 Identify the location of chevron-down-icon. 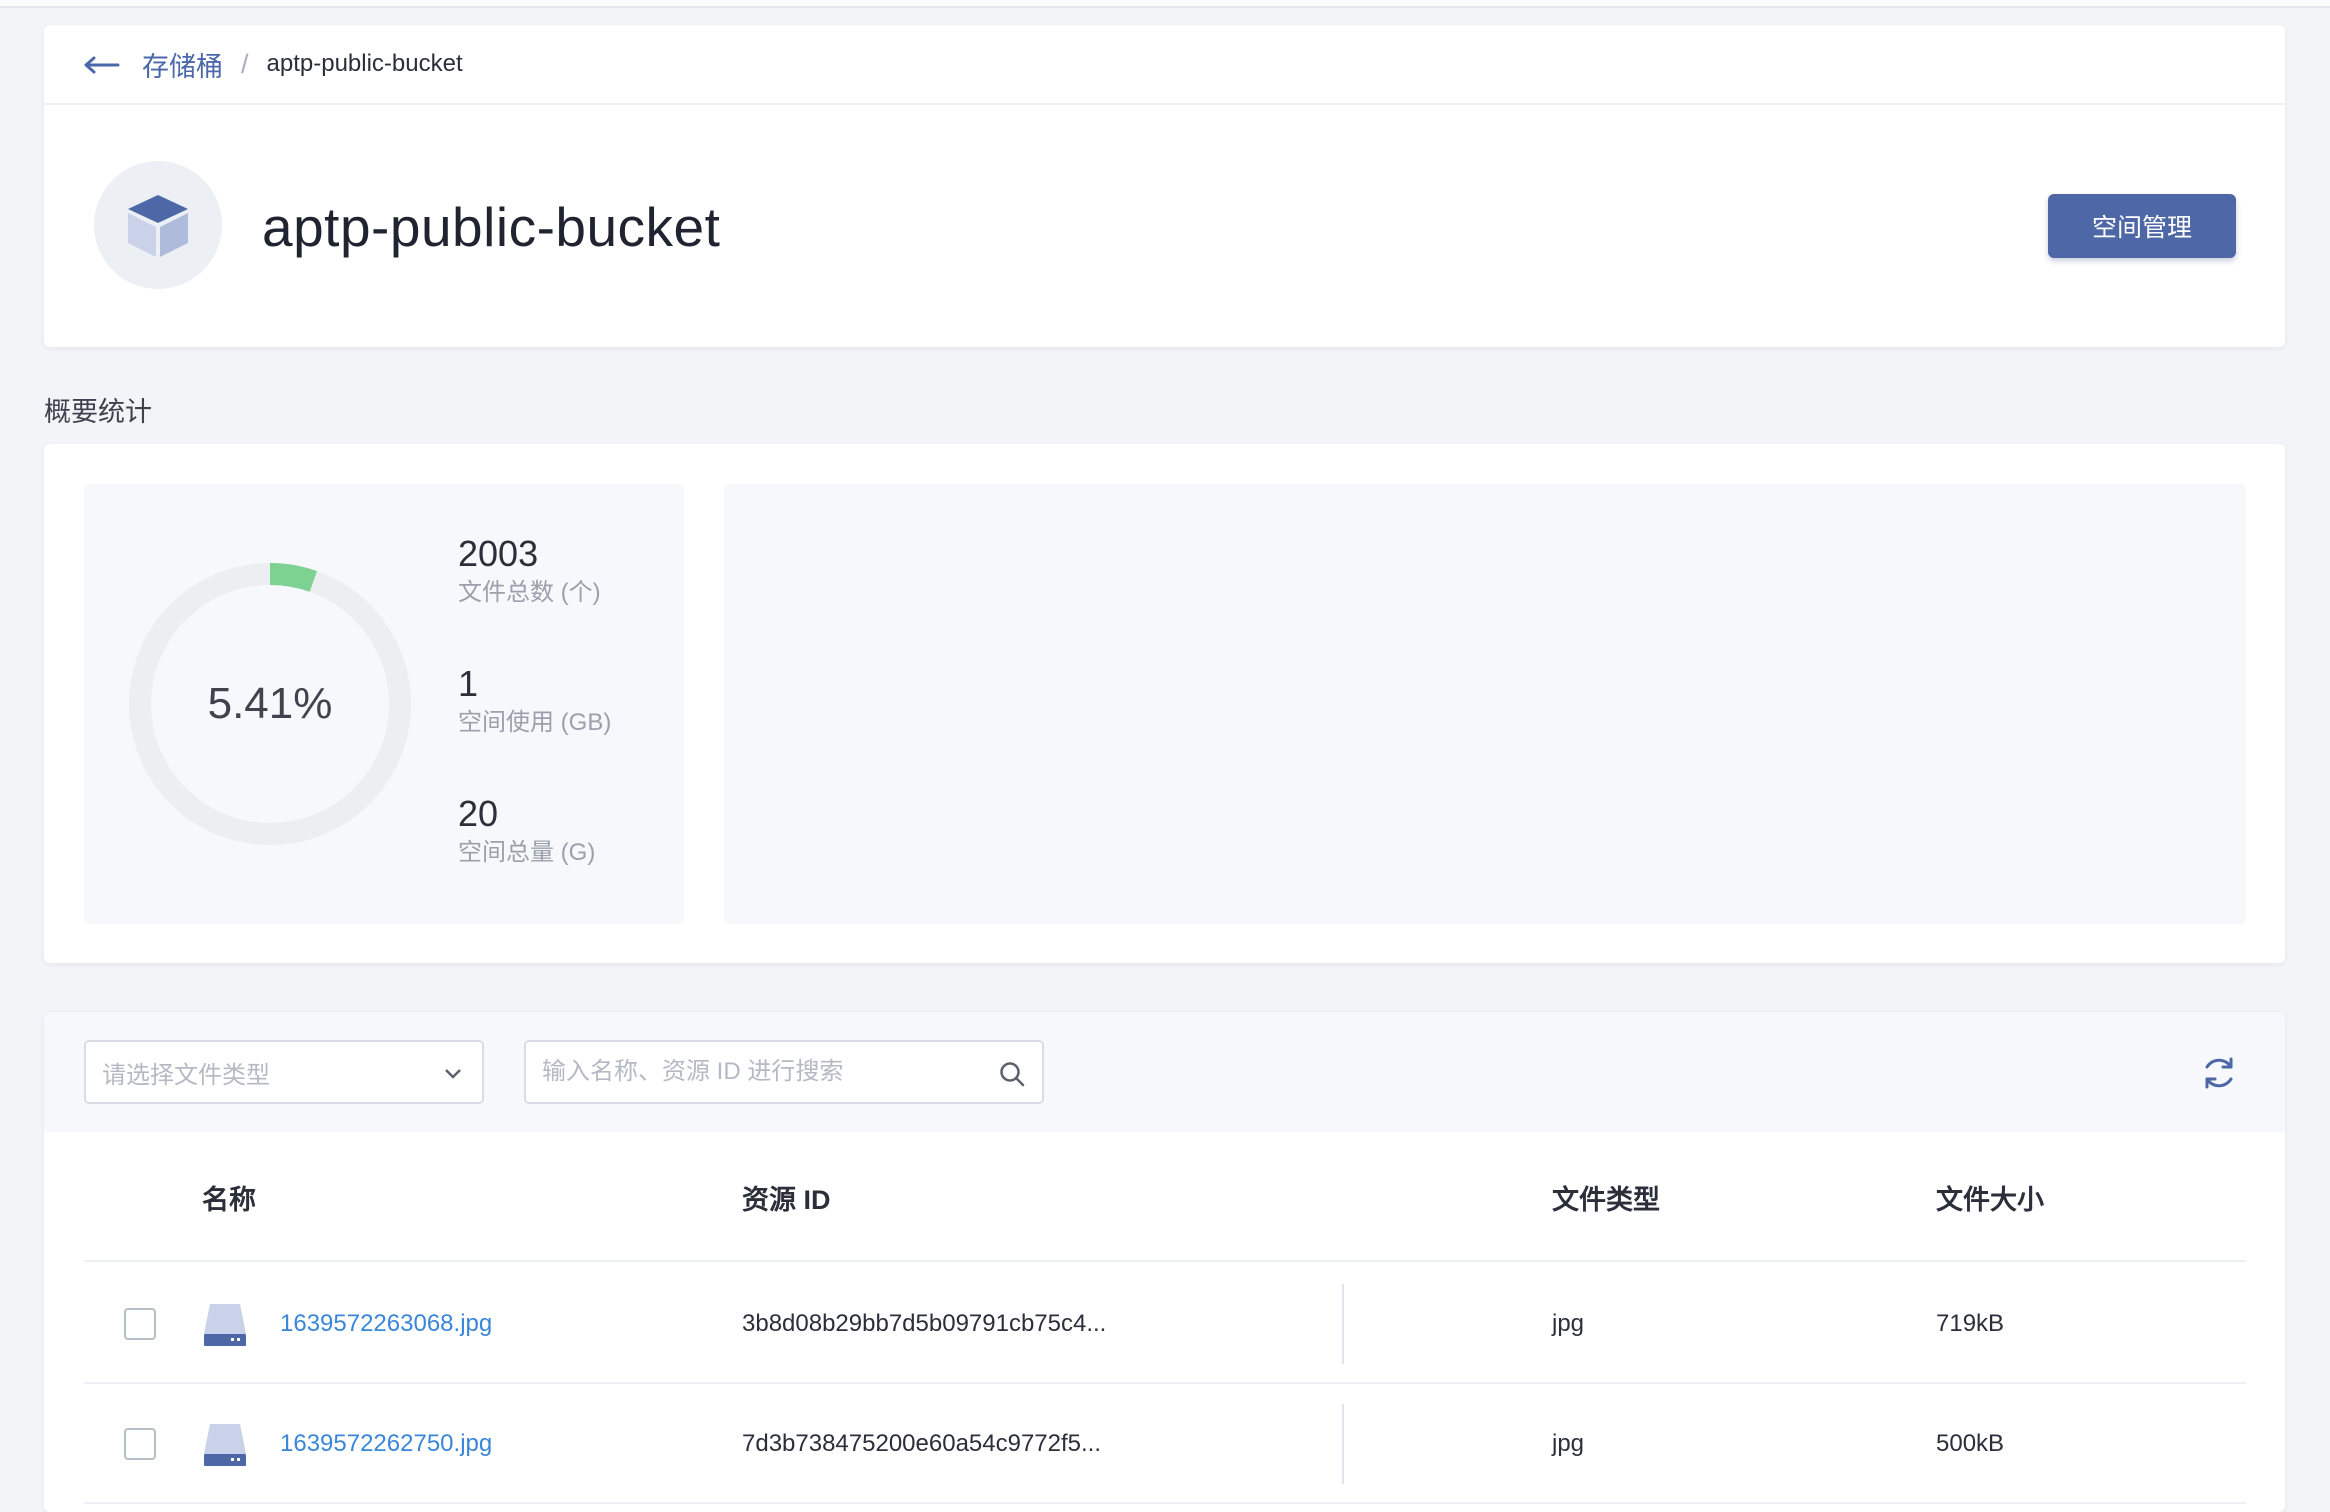
(453, 1074).